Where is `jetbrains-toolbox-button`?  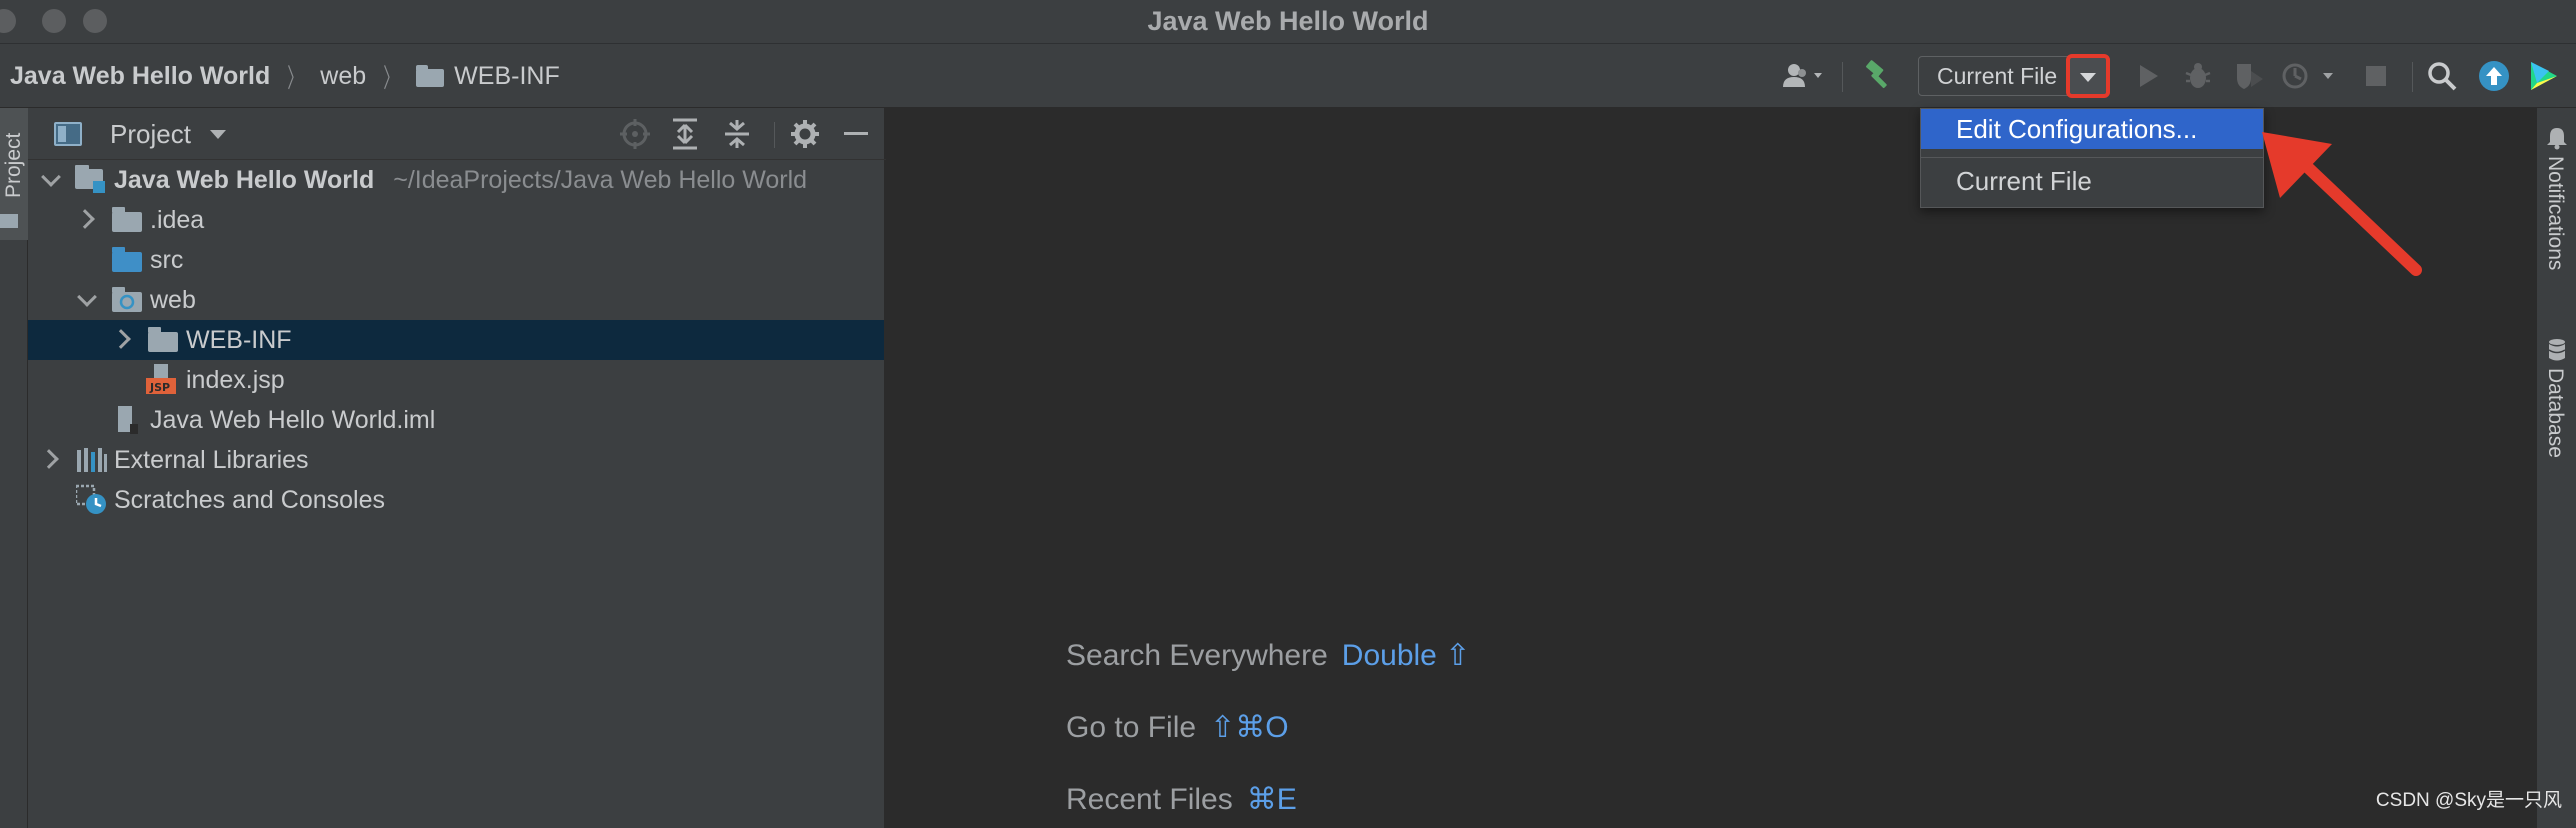 jetbrains-toolbox-button is located at coordinates (2544, 76).